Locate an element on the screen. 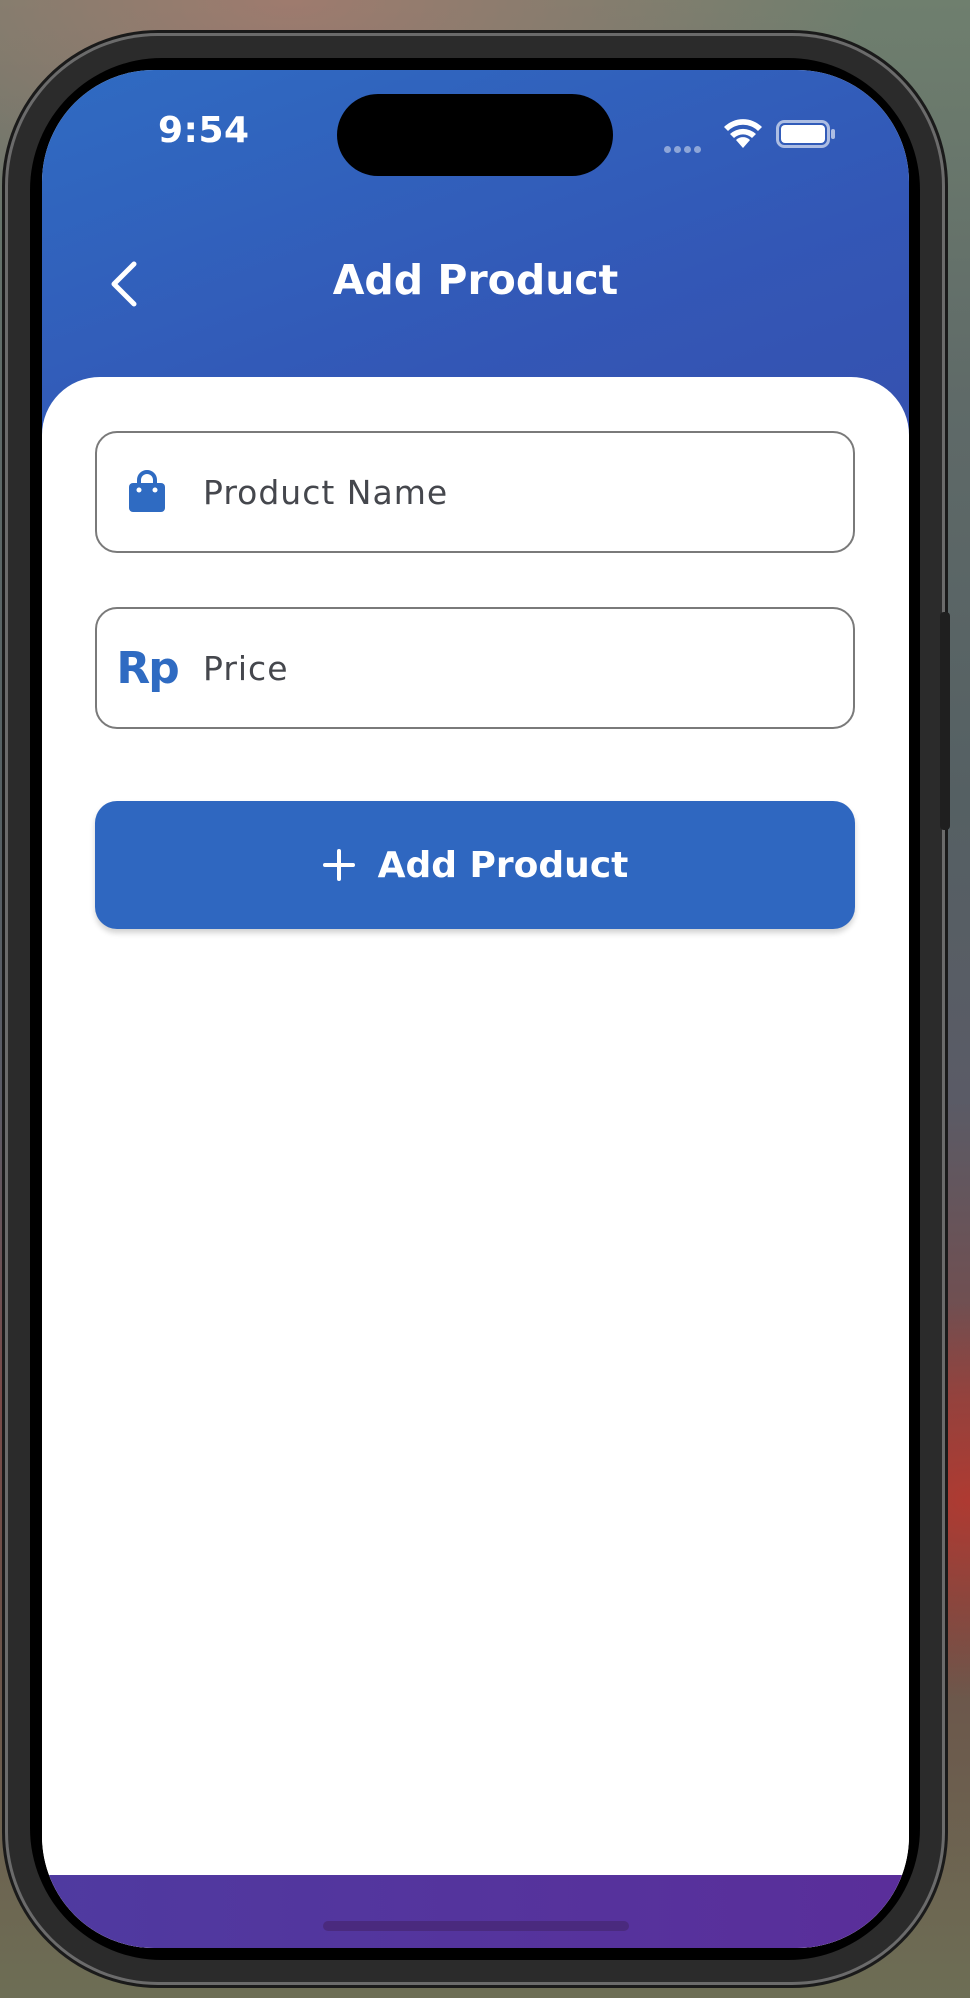 The image size is (970, 1998). plus-icon is located at coordinates (338, 865).